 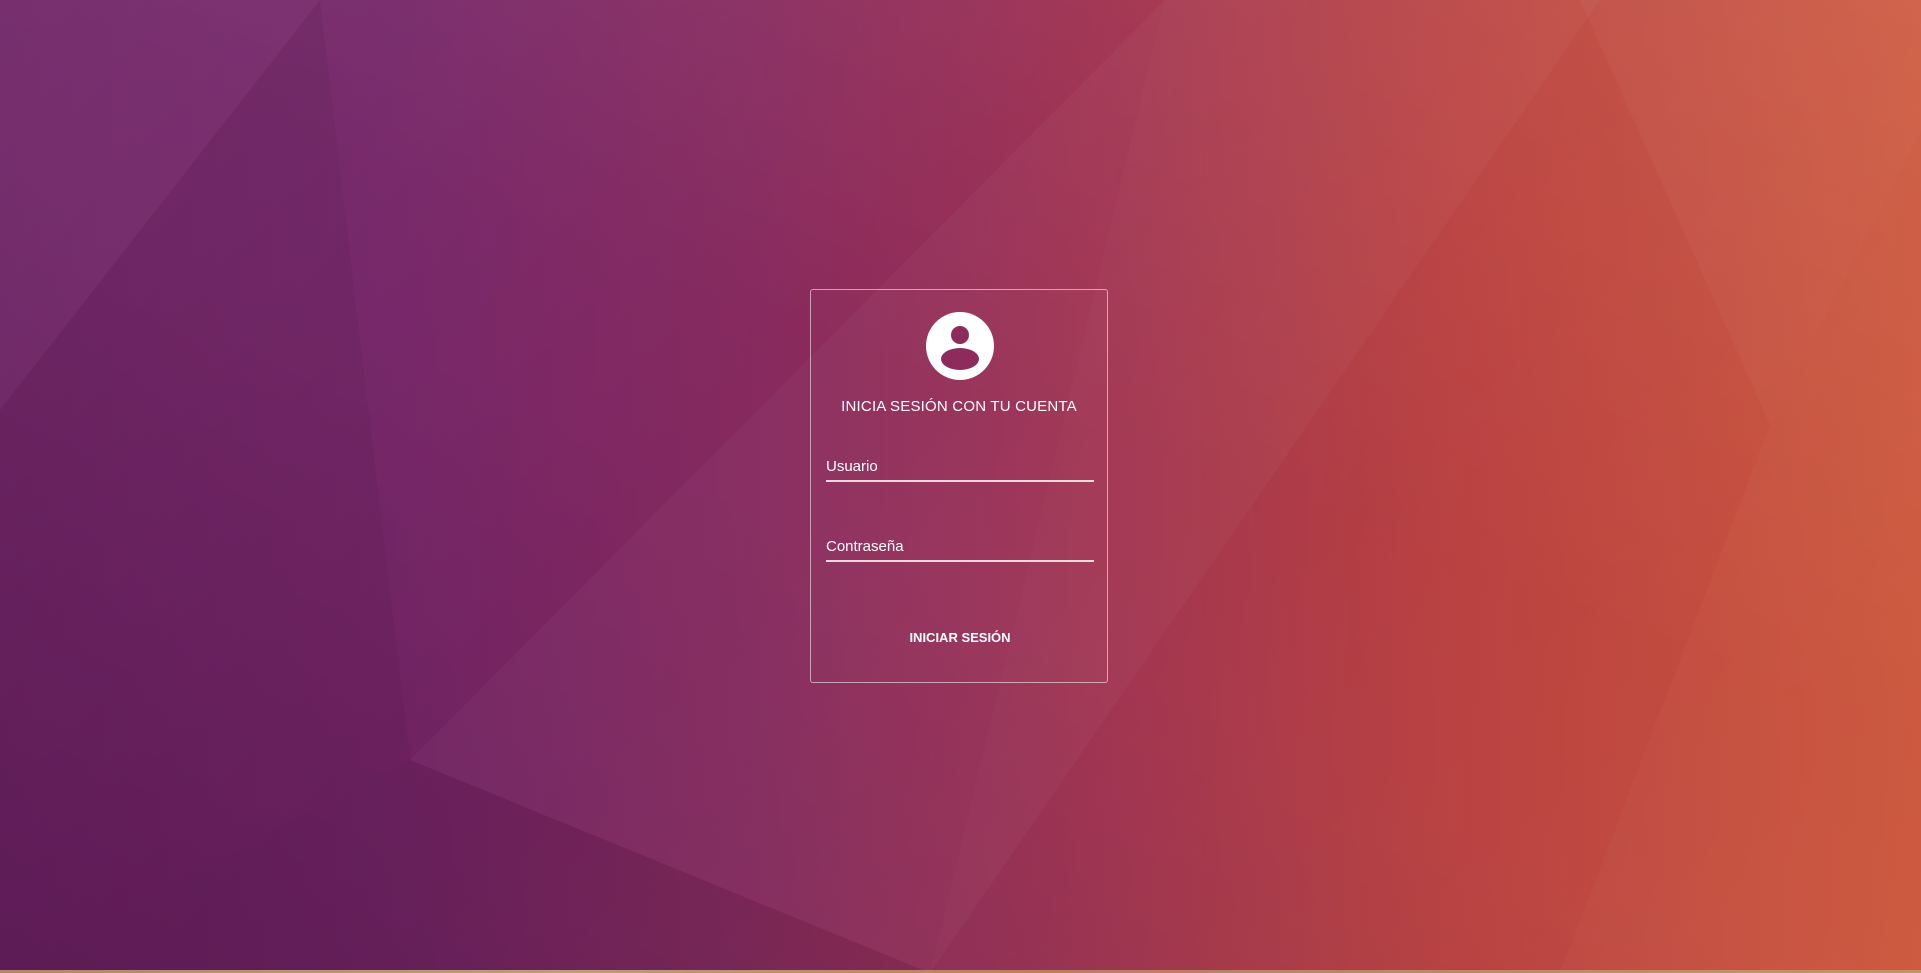 I want to click on login-button: INICIAR SESIÓN, so click(x=960, y=637).